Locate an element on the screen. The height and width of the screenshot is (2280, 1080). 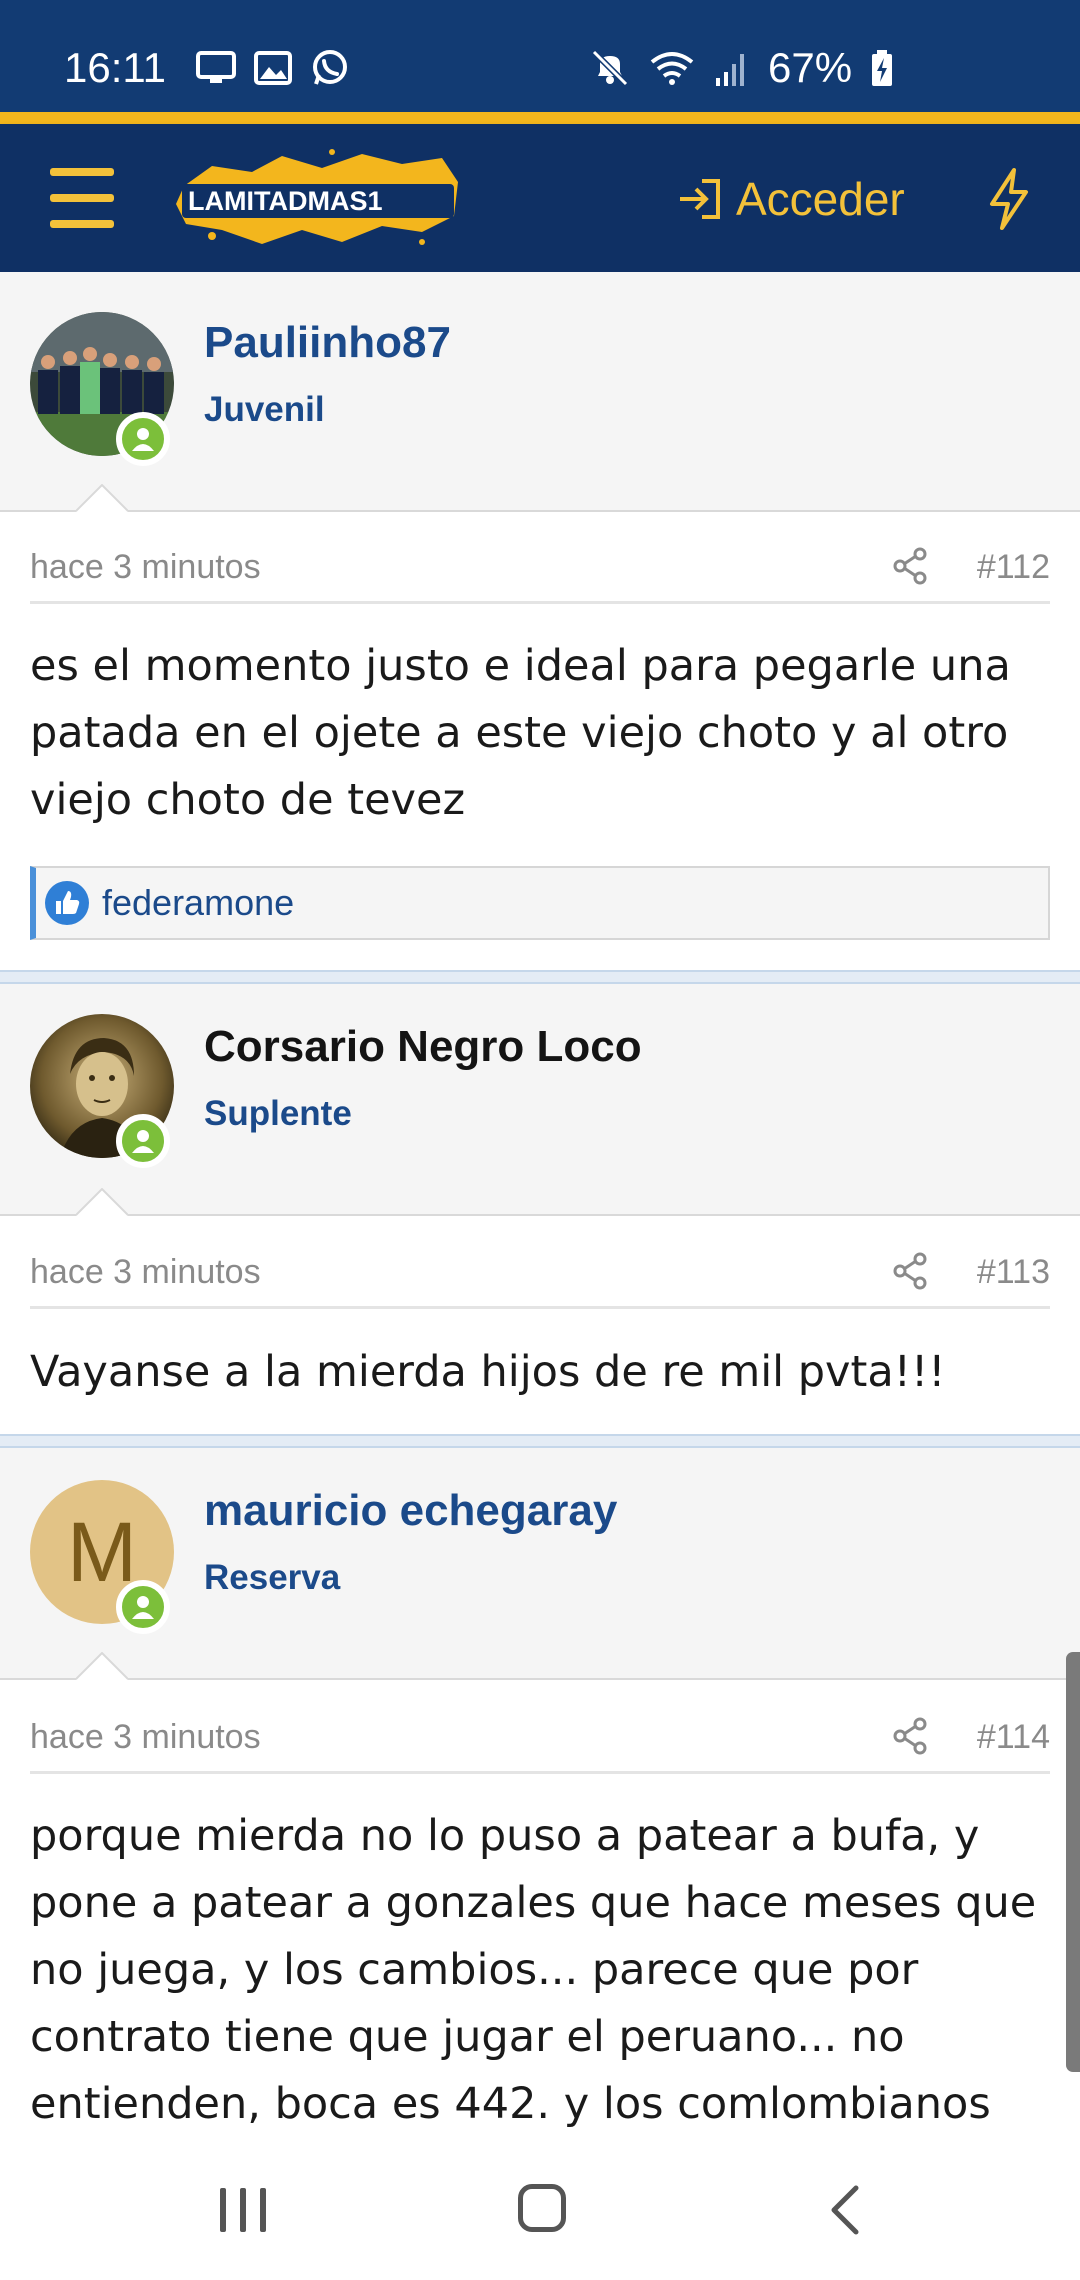
post-user-rank: Juvenil is located at coordinates (264, 409).